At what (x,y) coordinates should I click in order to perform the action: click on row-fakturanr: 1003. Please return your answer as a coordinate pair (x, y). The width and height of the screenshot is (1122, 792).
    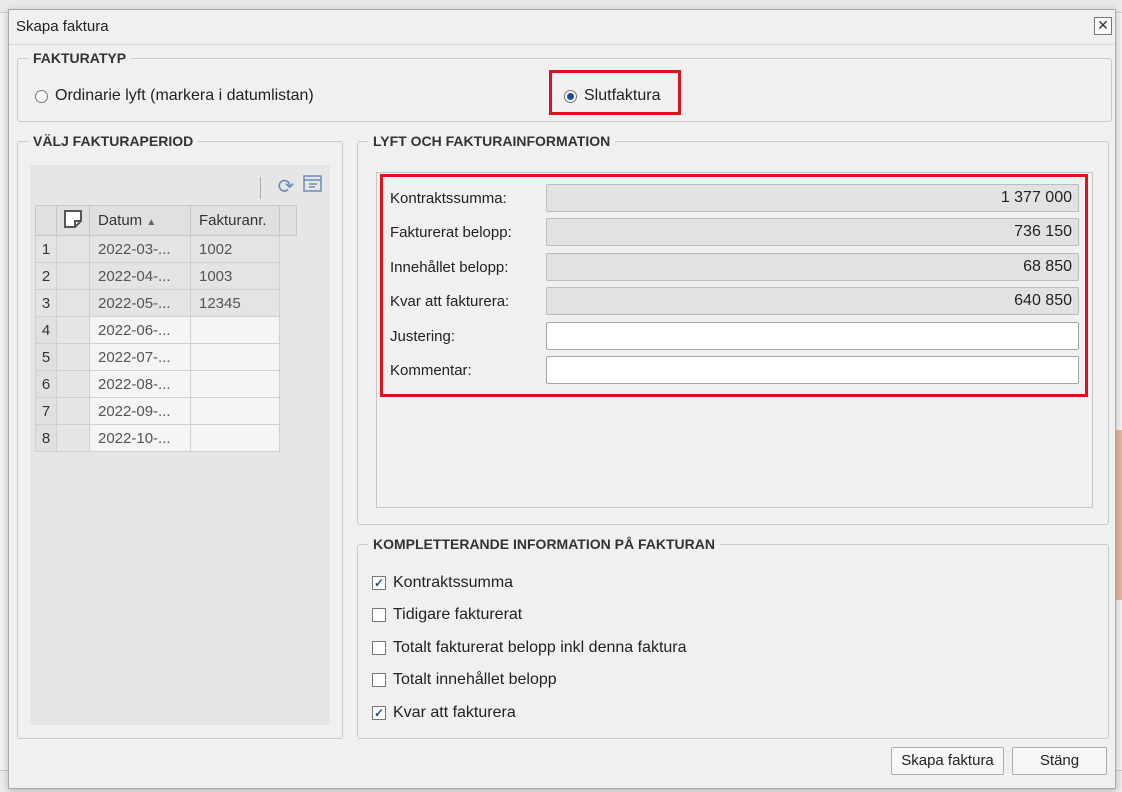
    Looking at the image, I should click on (235, 276).